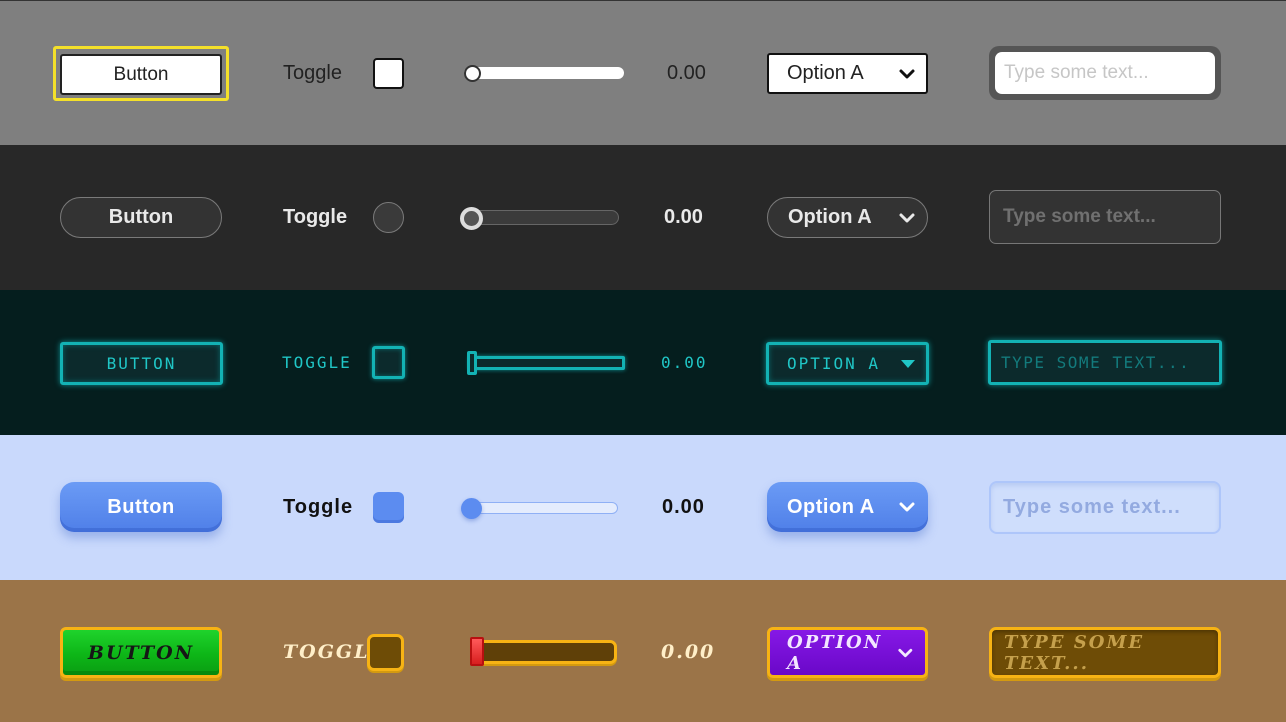 This screenshot has height=722, width=1286. I want to click on button-focus-outline: Button, so click(141, 73).